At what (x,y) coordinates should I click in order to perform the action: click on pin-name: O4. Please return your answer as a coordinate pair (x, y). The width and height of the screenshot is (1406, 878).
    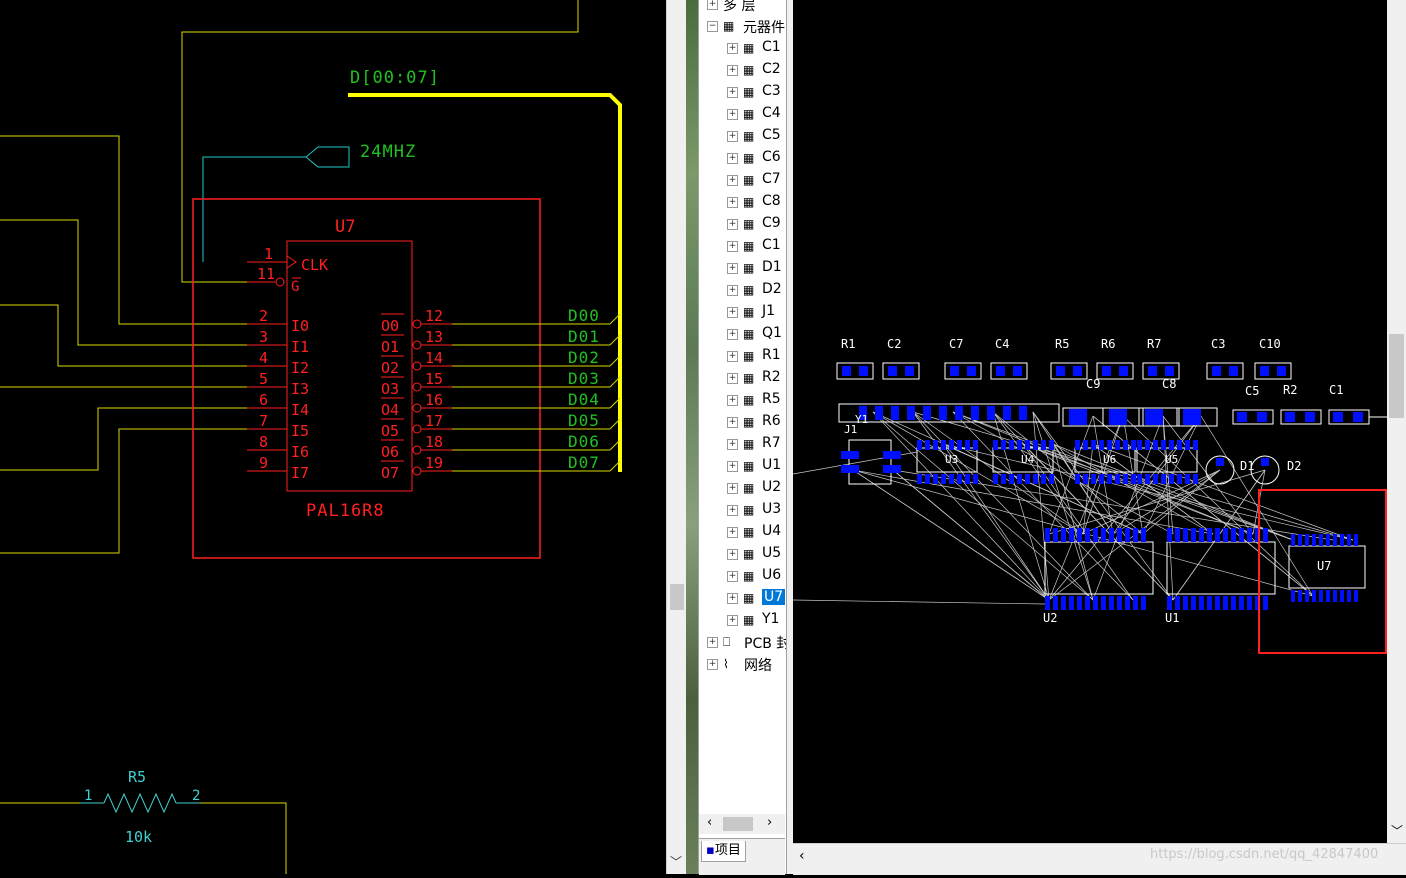
    Looking at the image, I should click on (390, 410).